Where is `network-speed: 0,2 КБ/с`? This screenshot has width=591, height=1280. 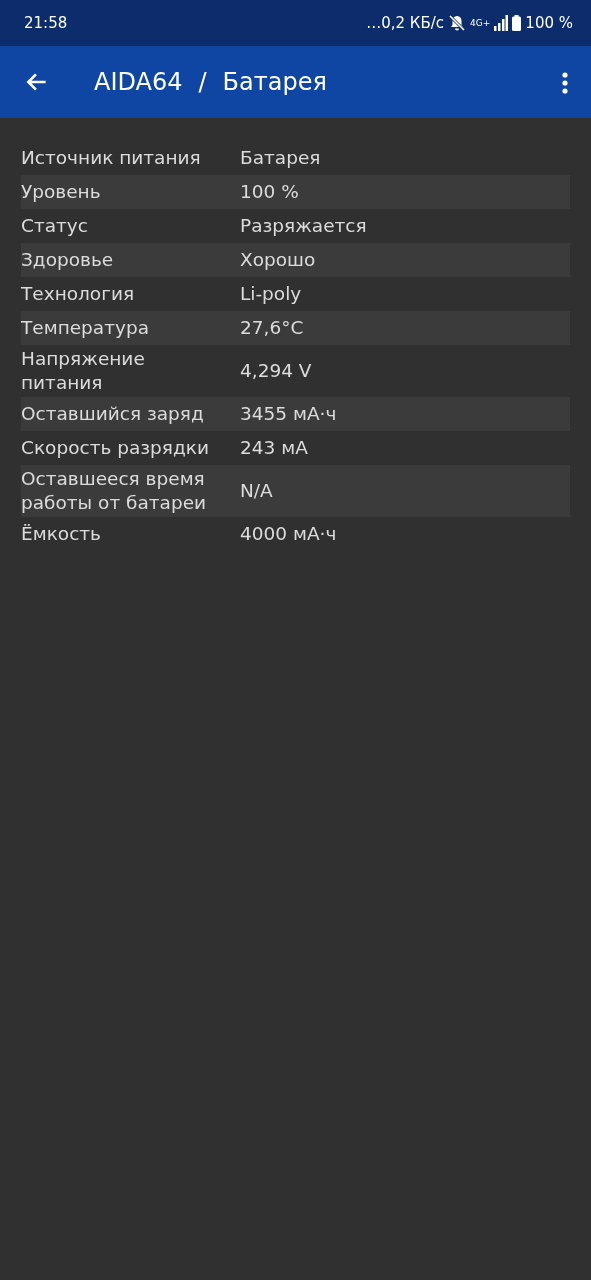 network-speed: 0,2 КБ/с is located at coordinates (413, 23).